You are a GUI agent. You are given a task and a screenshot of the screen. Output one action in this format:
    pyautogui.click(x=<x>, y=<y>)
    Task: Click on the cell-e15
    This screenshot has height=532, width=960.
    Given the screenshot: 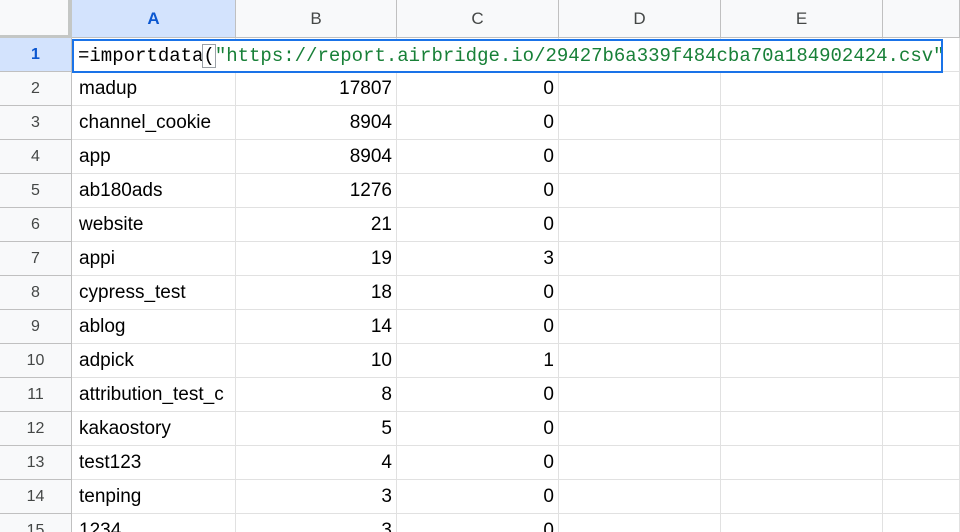 What is the action you would take?
    pyautogui.click(x=802, y=523)
    